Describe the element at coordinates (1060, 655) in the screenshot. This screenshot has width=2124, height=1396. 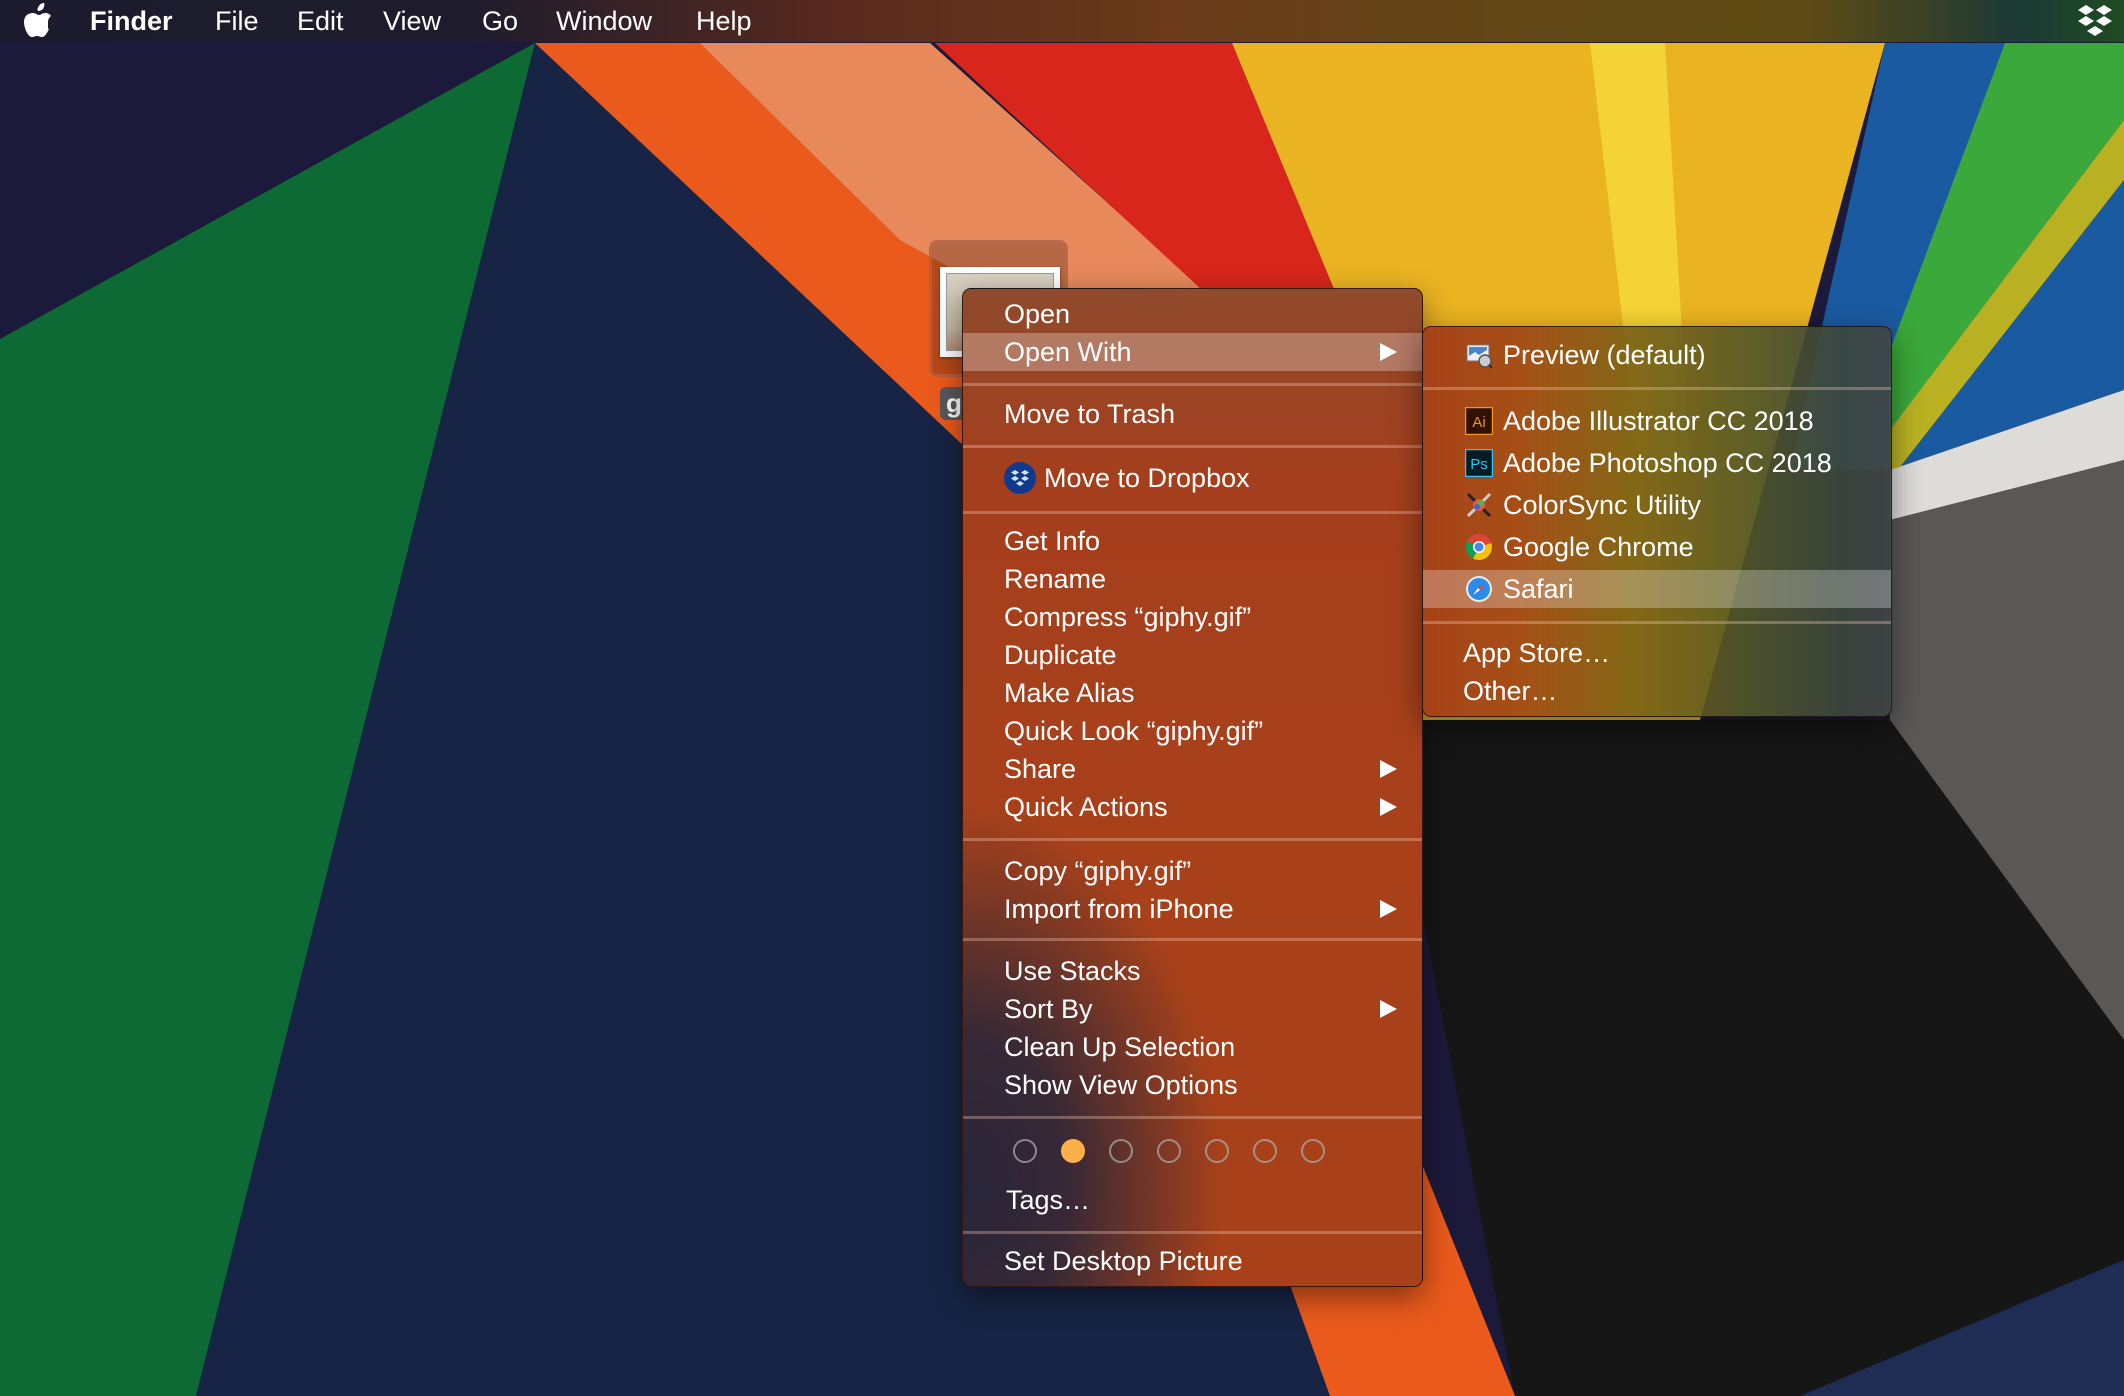
I see `menu-item-label: Duplicate` at that location.